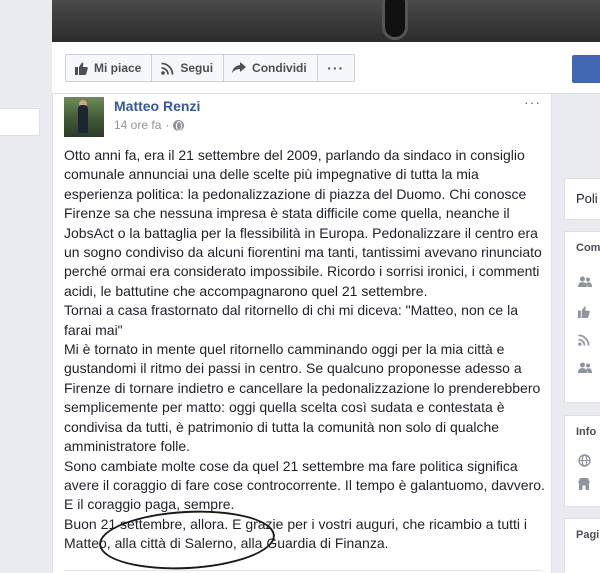 This screenshot has height=573, width=600. Describe the element at coordinates (179, 125) in the screenshot. I see `public-globe-icon` at that location.